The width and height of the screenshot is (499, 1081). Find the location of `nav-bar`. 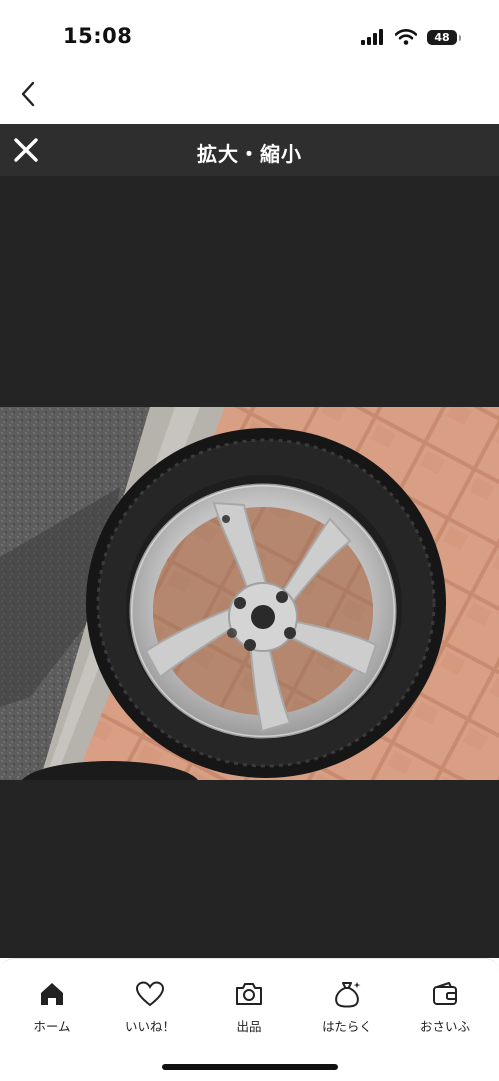

nav-bar is located at coordinates (249, 94).